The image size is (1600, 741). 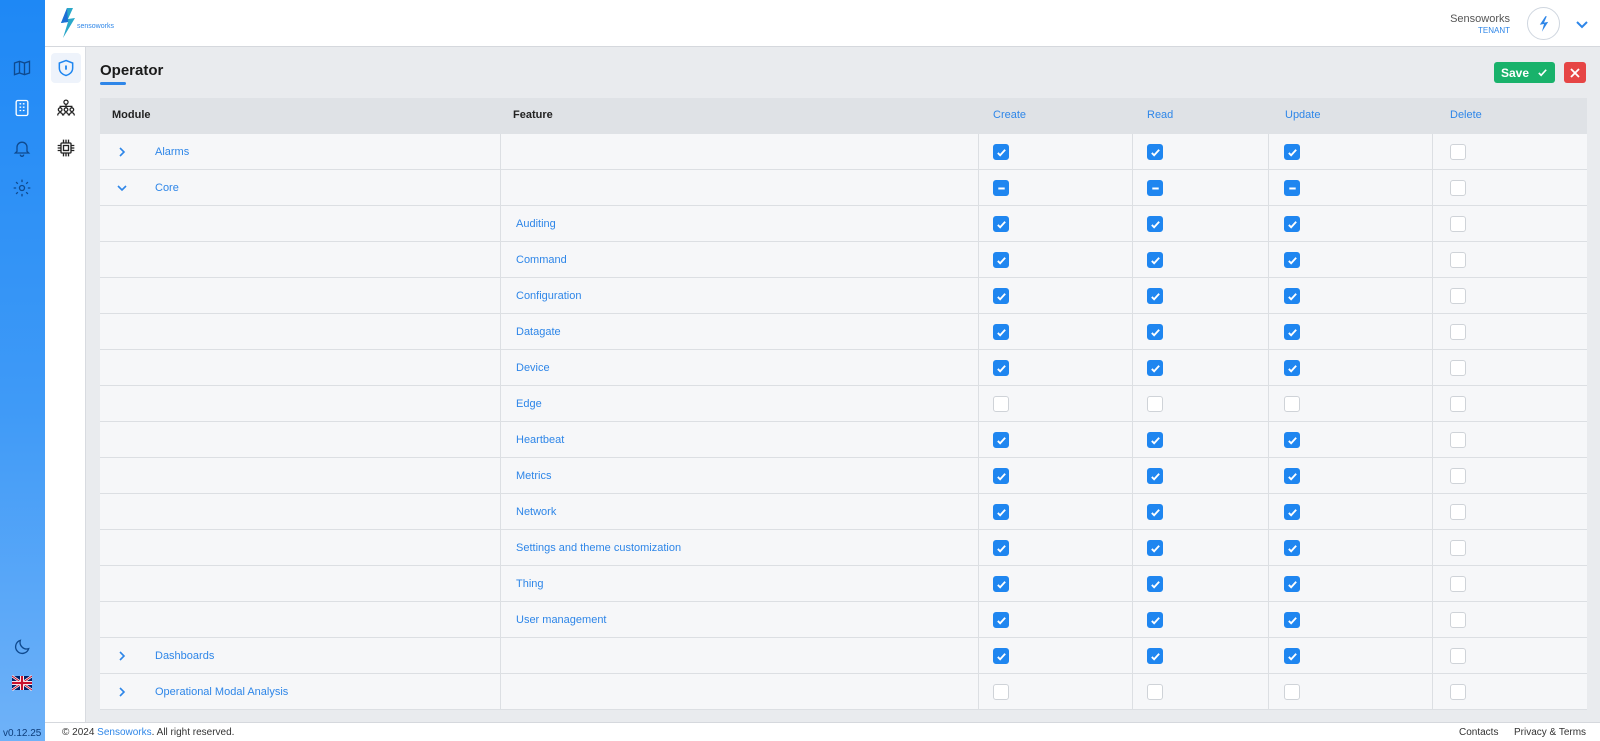 What do you see at coordinates (1478, 732) in the screenshot?
I see `contacts-link: Contacts` at bounding box center [1478, 732].